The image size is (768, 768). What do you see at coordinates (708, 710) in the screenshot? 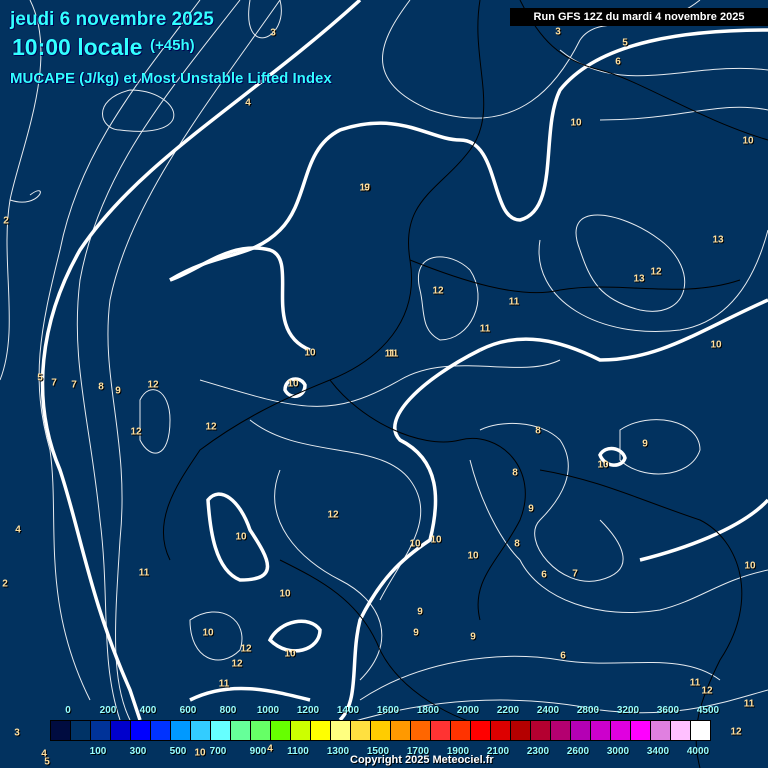
I see `legend-top-label: 4500` at bounding box center [708, 710].